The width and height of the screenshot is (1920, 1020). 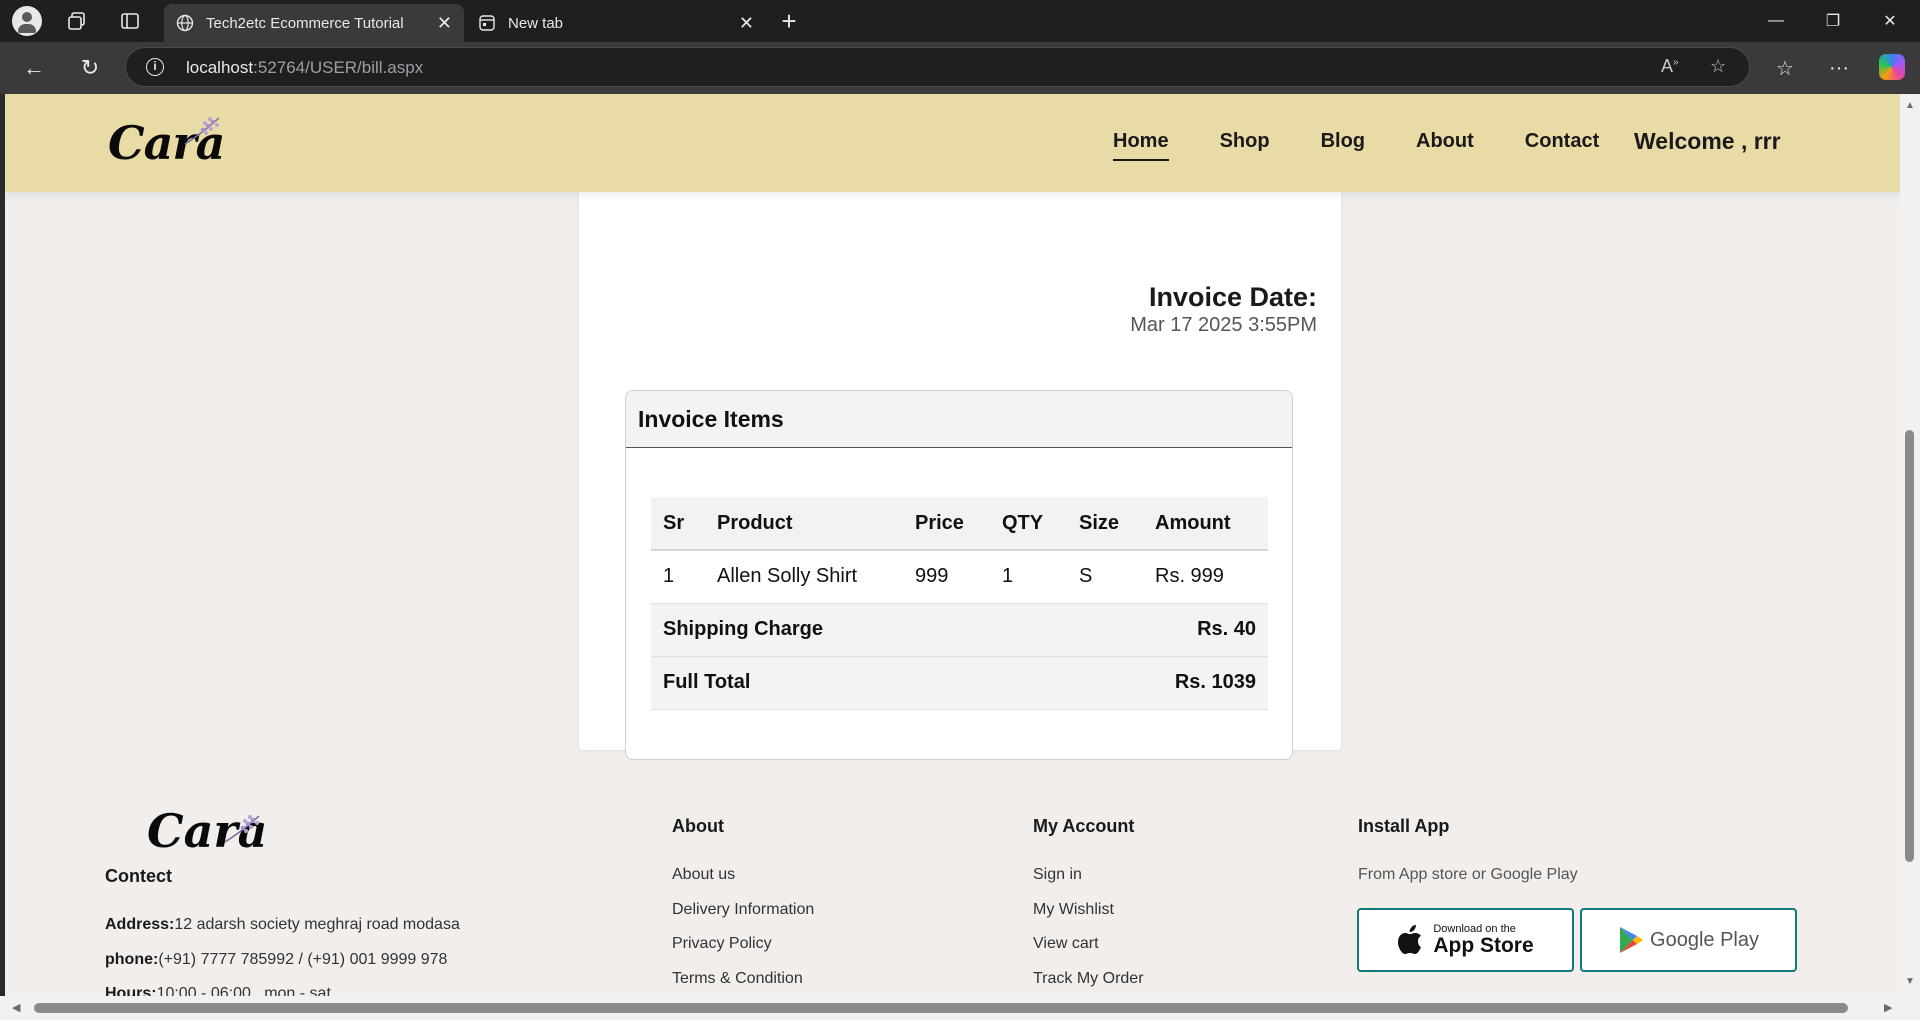 I want to click on scroll-down-arrow-icon: ▼, so click(x=1910, y=982).